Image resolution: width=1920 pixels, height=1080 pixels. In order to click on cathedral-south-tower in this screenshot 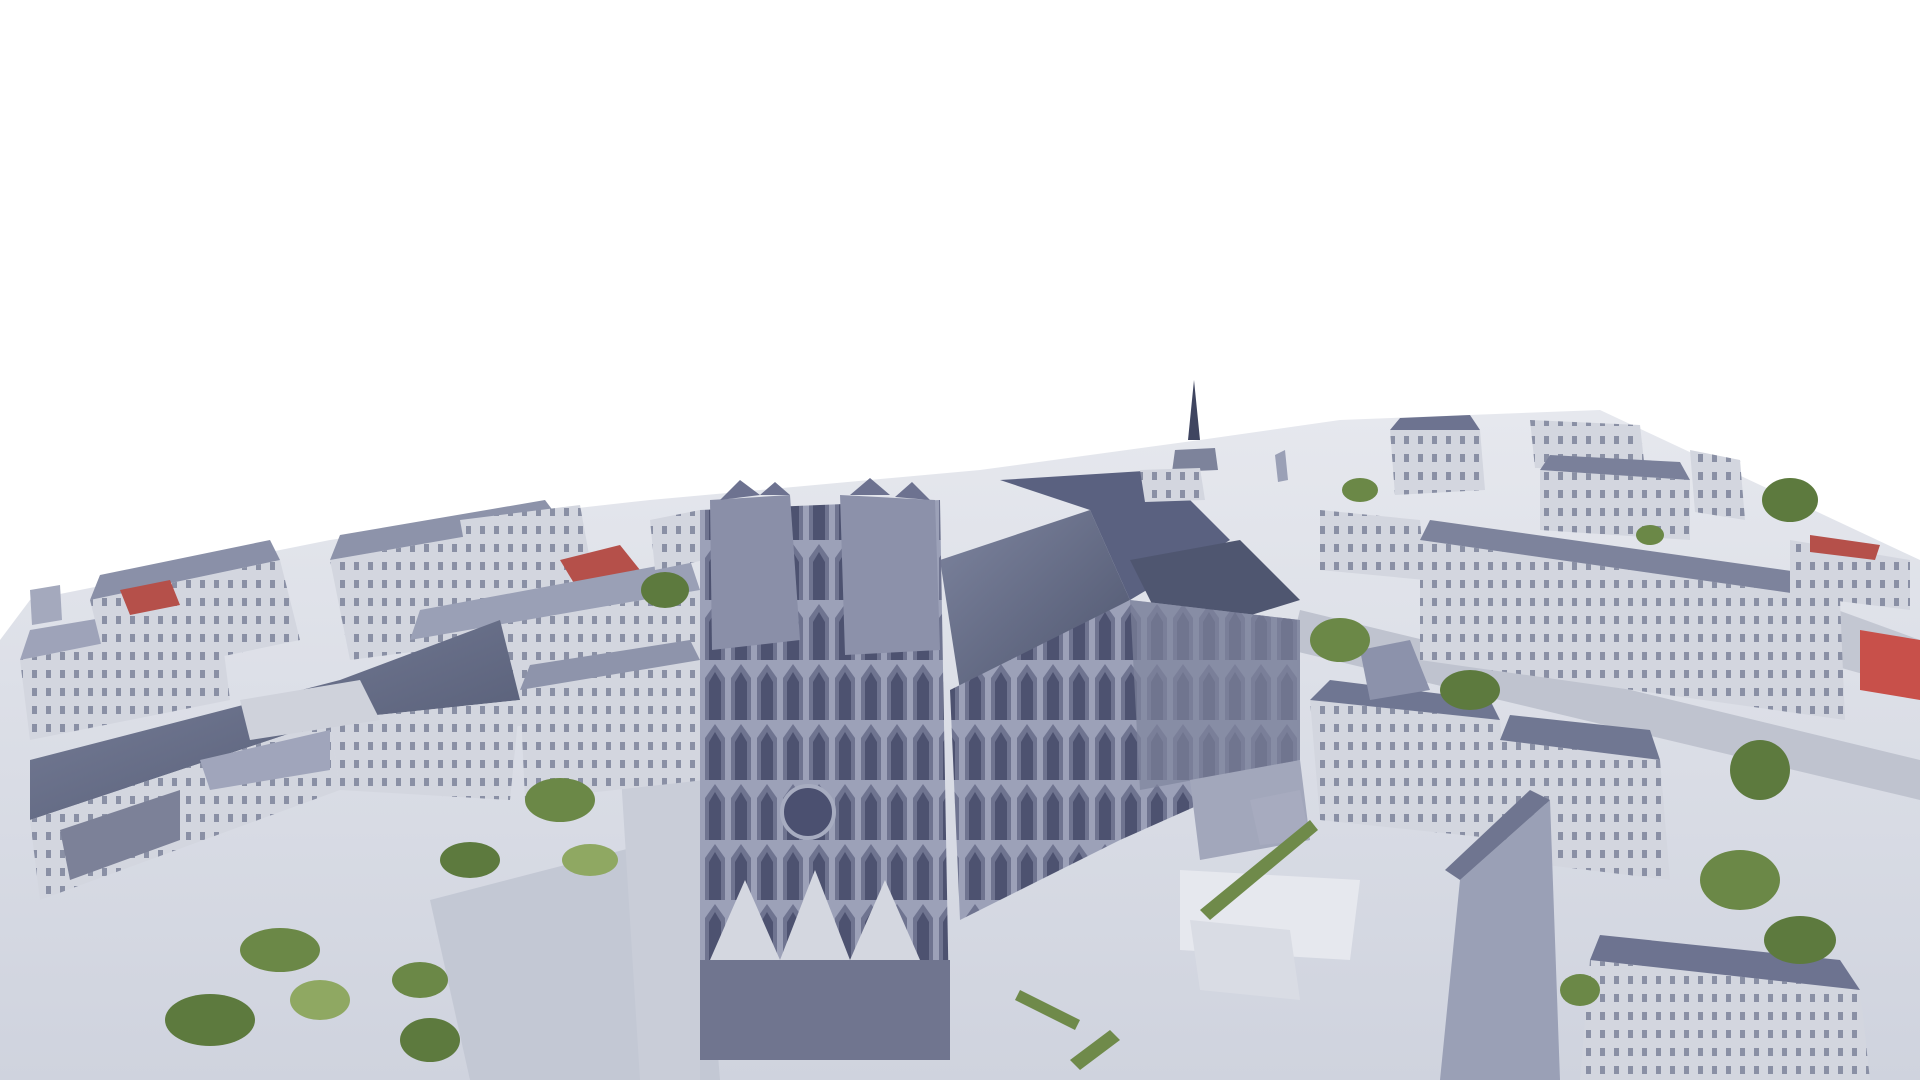, I will do `click(890, 575)`.